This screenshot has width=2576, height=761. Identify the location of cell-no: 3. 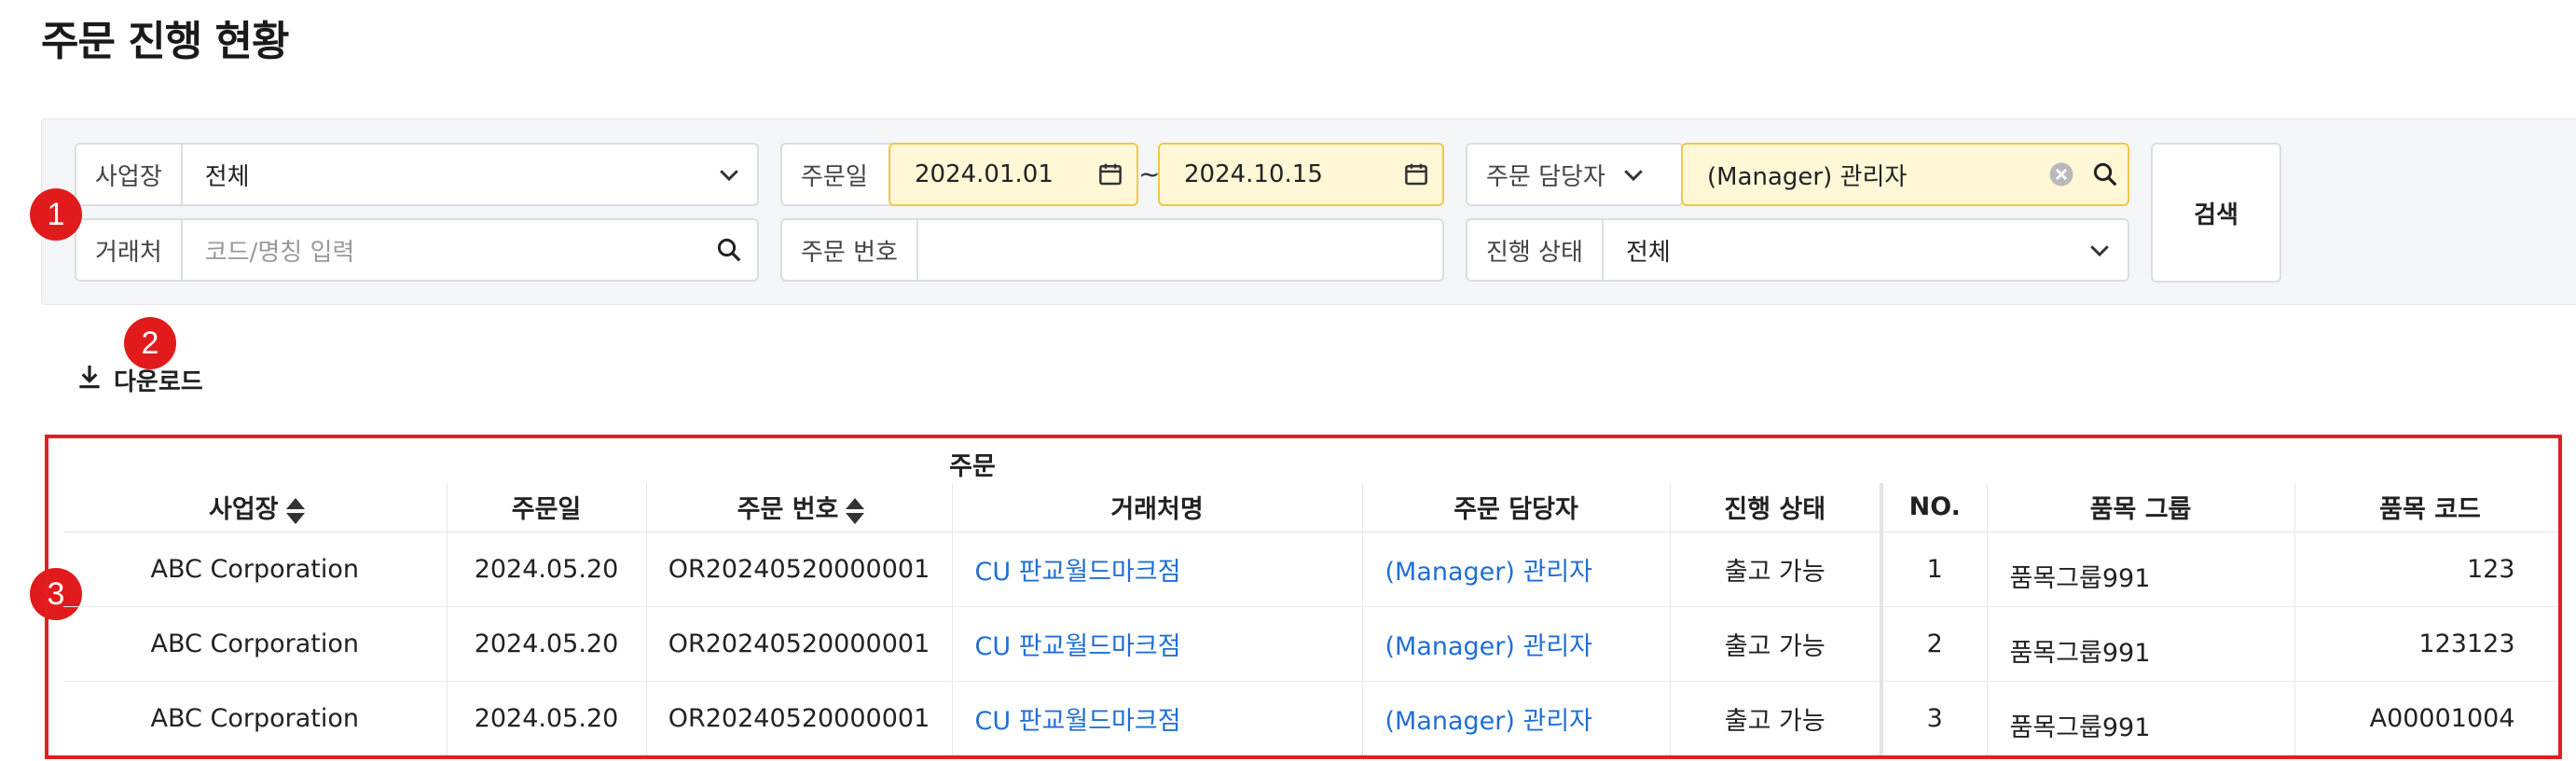
(1935, 718).